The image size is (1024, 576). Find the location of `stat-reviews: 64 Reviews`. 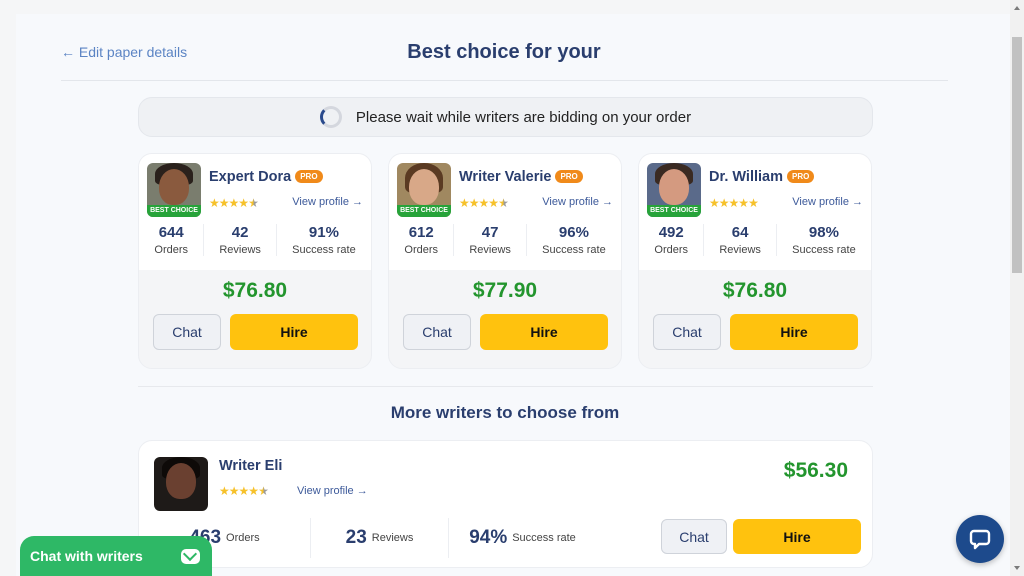

stat-reviews: 64 Reviews is located at coordinates (739, 240).